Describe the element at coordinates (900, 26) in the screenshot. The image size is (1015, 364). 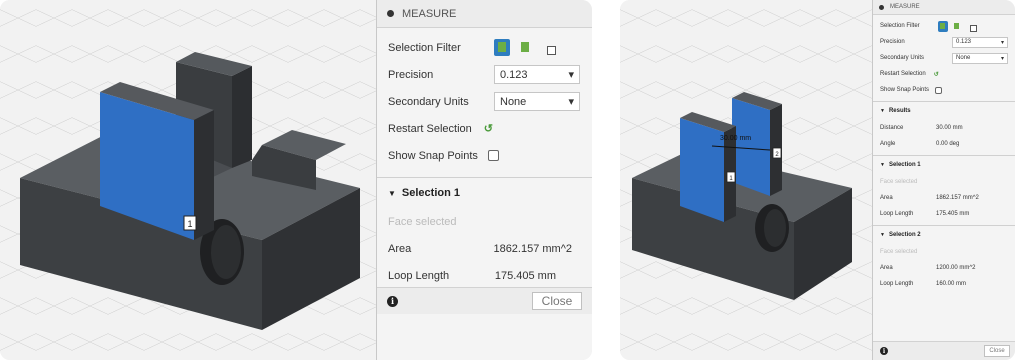
I see `selection-filter-label: Selection Filter` at that location.